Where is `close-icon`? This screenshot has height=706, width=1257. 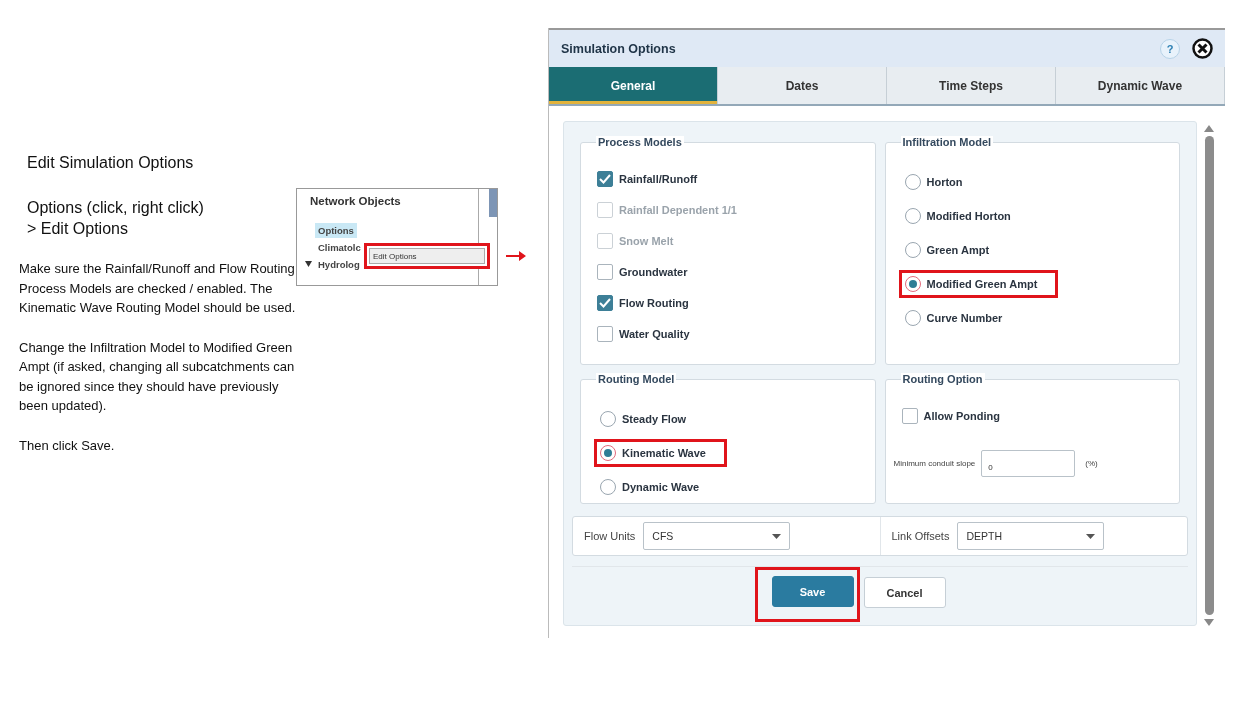 close-icon is located at coordinates (1202, 48).